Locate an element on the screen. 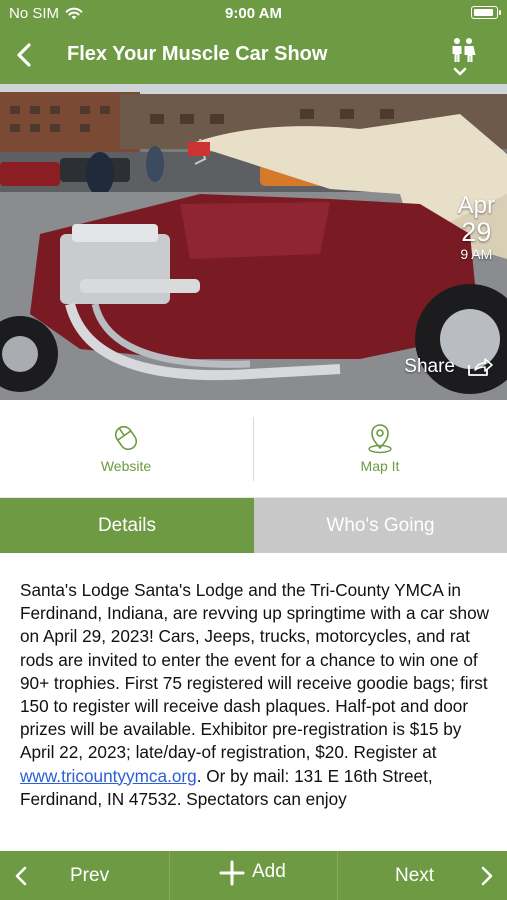  event-day: 29 is located at coordinates (476, 232).